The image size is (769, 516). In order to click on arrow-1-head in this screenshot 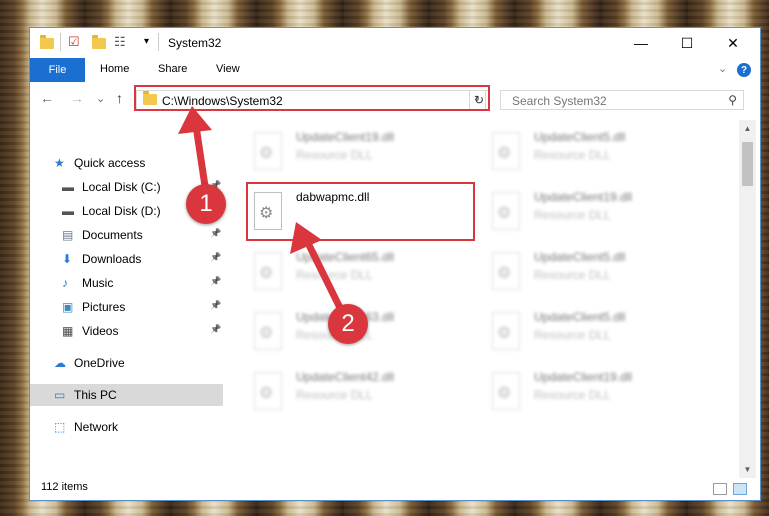, I will do `click(195, 120)`.